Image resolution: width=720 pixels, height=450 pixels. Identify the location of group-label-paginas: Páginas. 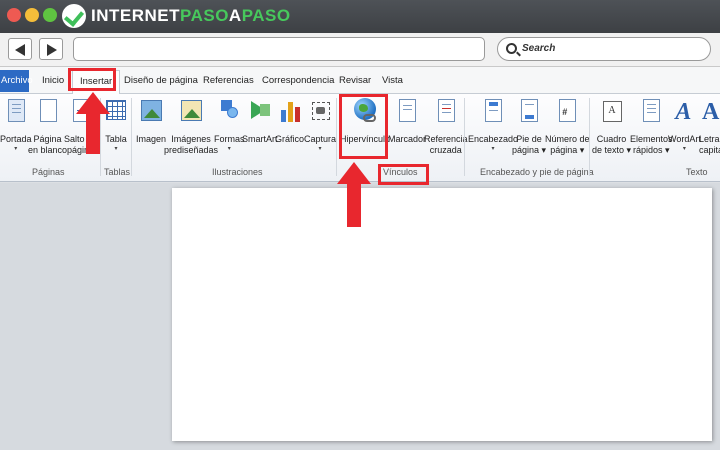
(48, 172).